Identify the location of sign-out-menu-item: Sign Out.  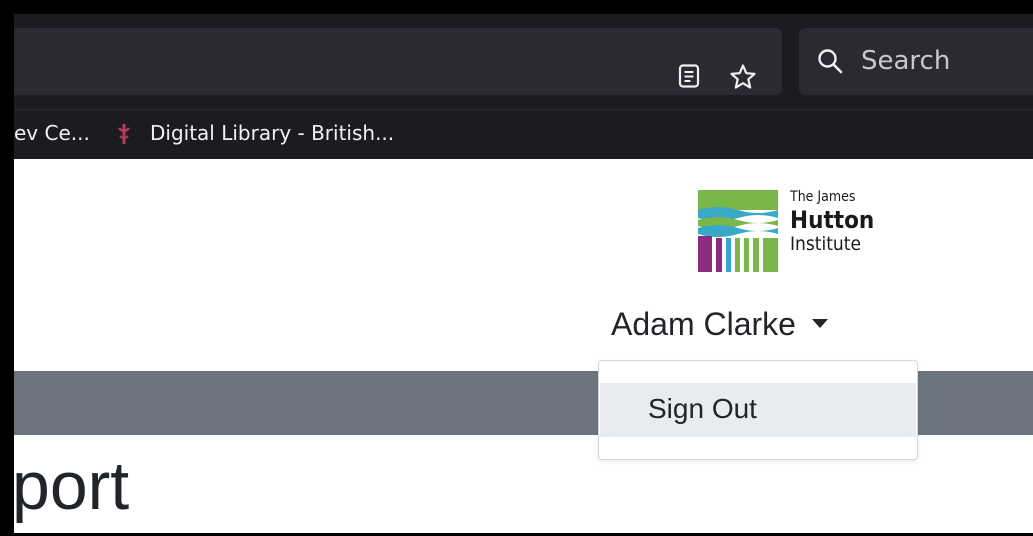
(758, 410).